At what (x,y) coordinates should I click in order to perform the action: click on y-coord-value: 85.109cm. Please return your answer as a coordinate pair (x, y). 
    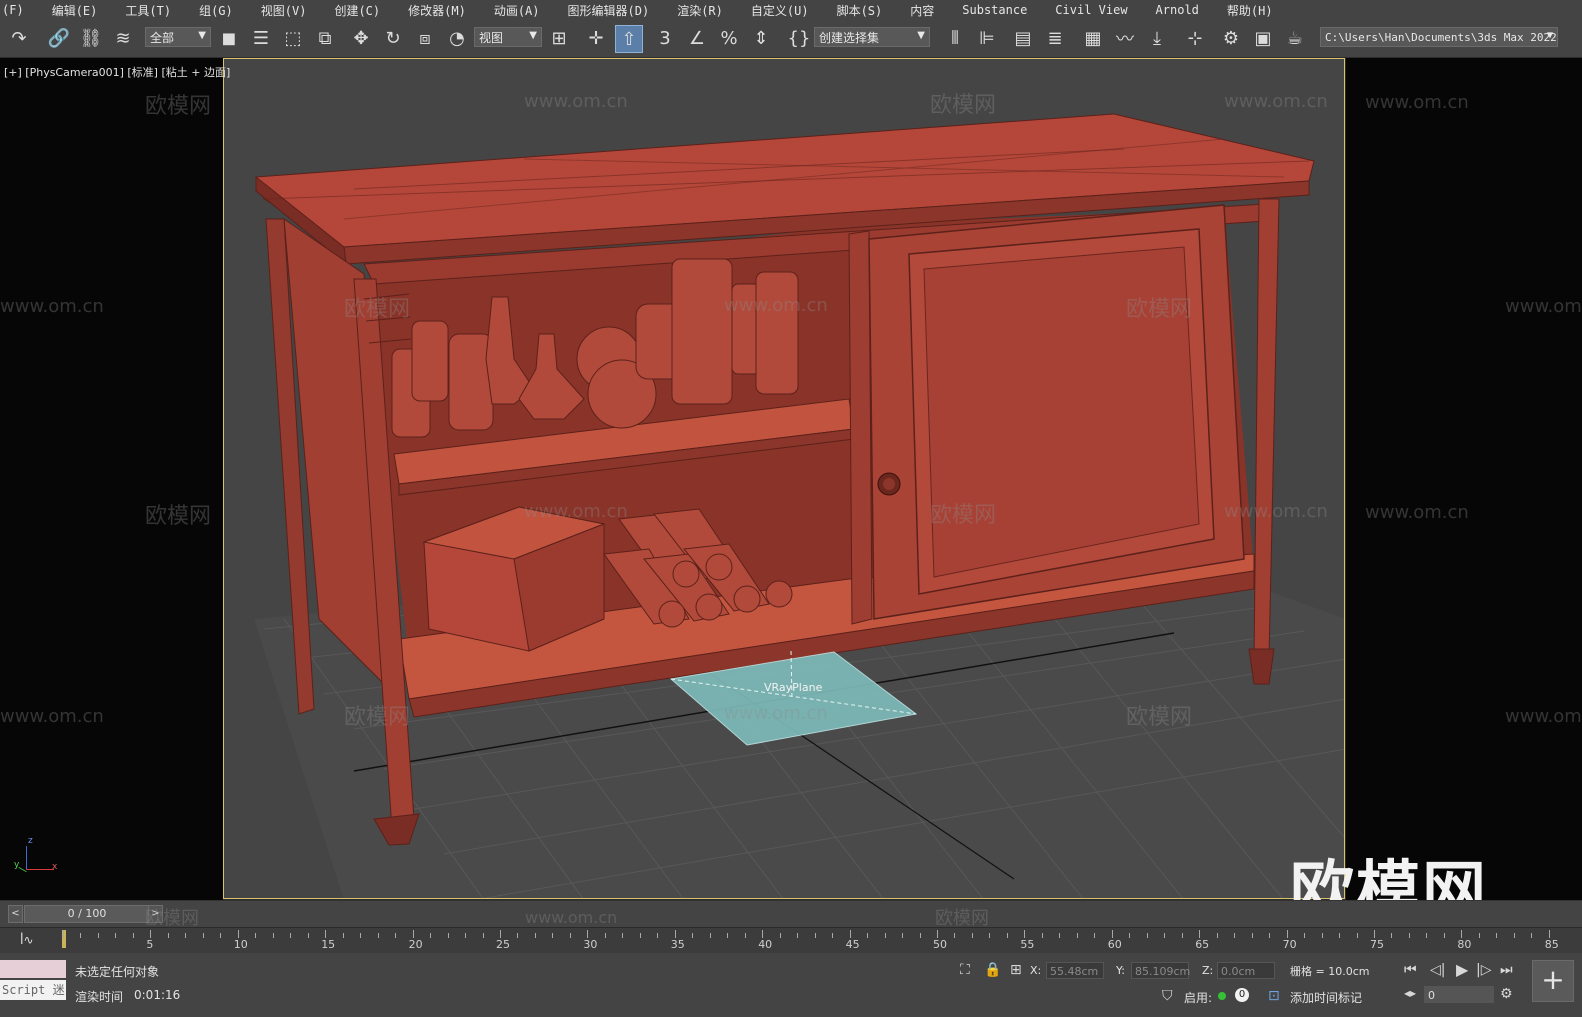
    Looking at the image, I should click on (1163, 971).